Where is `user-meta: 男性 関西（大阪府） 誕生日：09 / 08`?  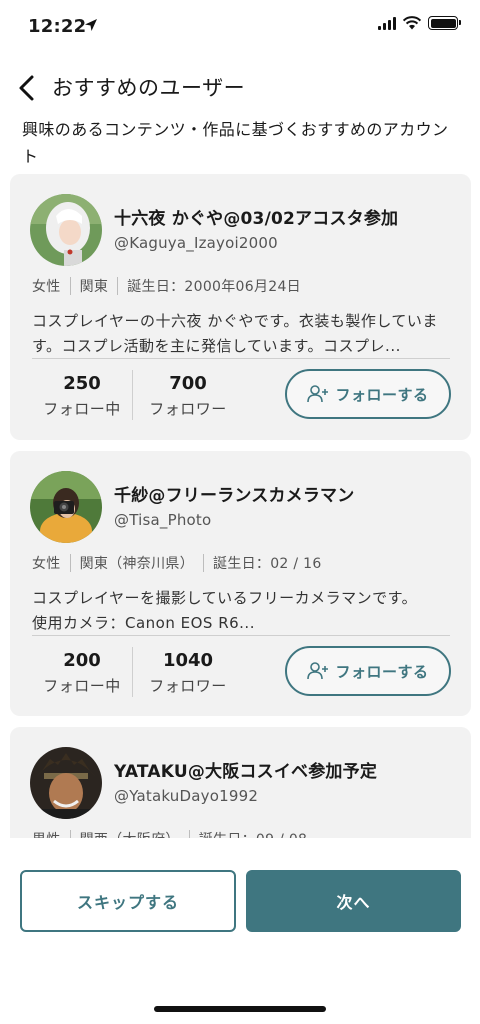 user-meta: 男性 関西（大阪府） 誕生日：09 / 08 is located at coordinates (169, 833).